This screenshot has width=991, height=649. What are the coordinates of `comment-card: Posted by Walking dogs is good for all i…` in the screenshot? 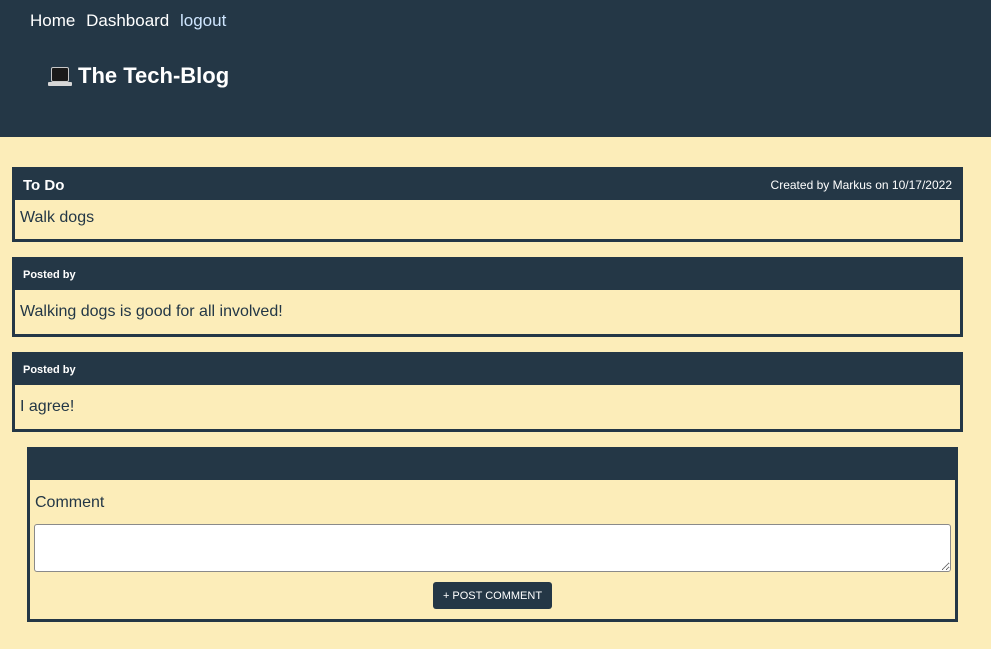 It's located at (487, 297).